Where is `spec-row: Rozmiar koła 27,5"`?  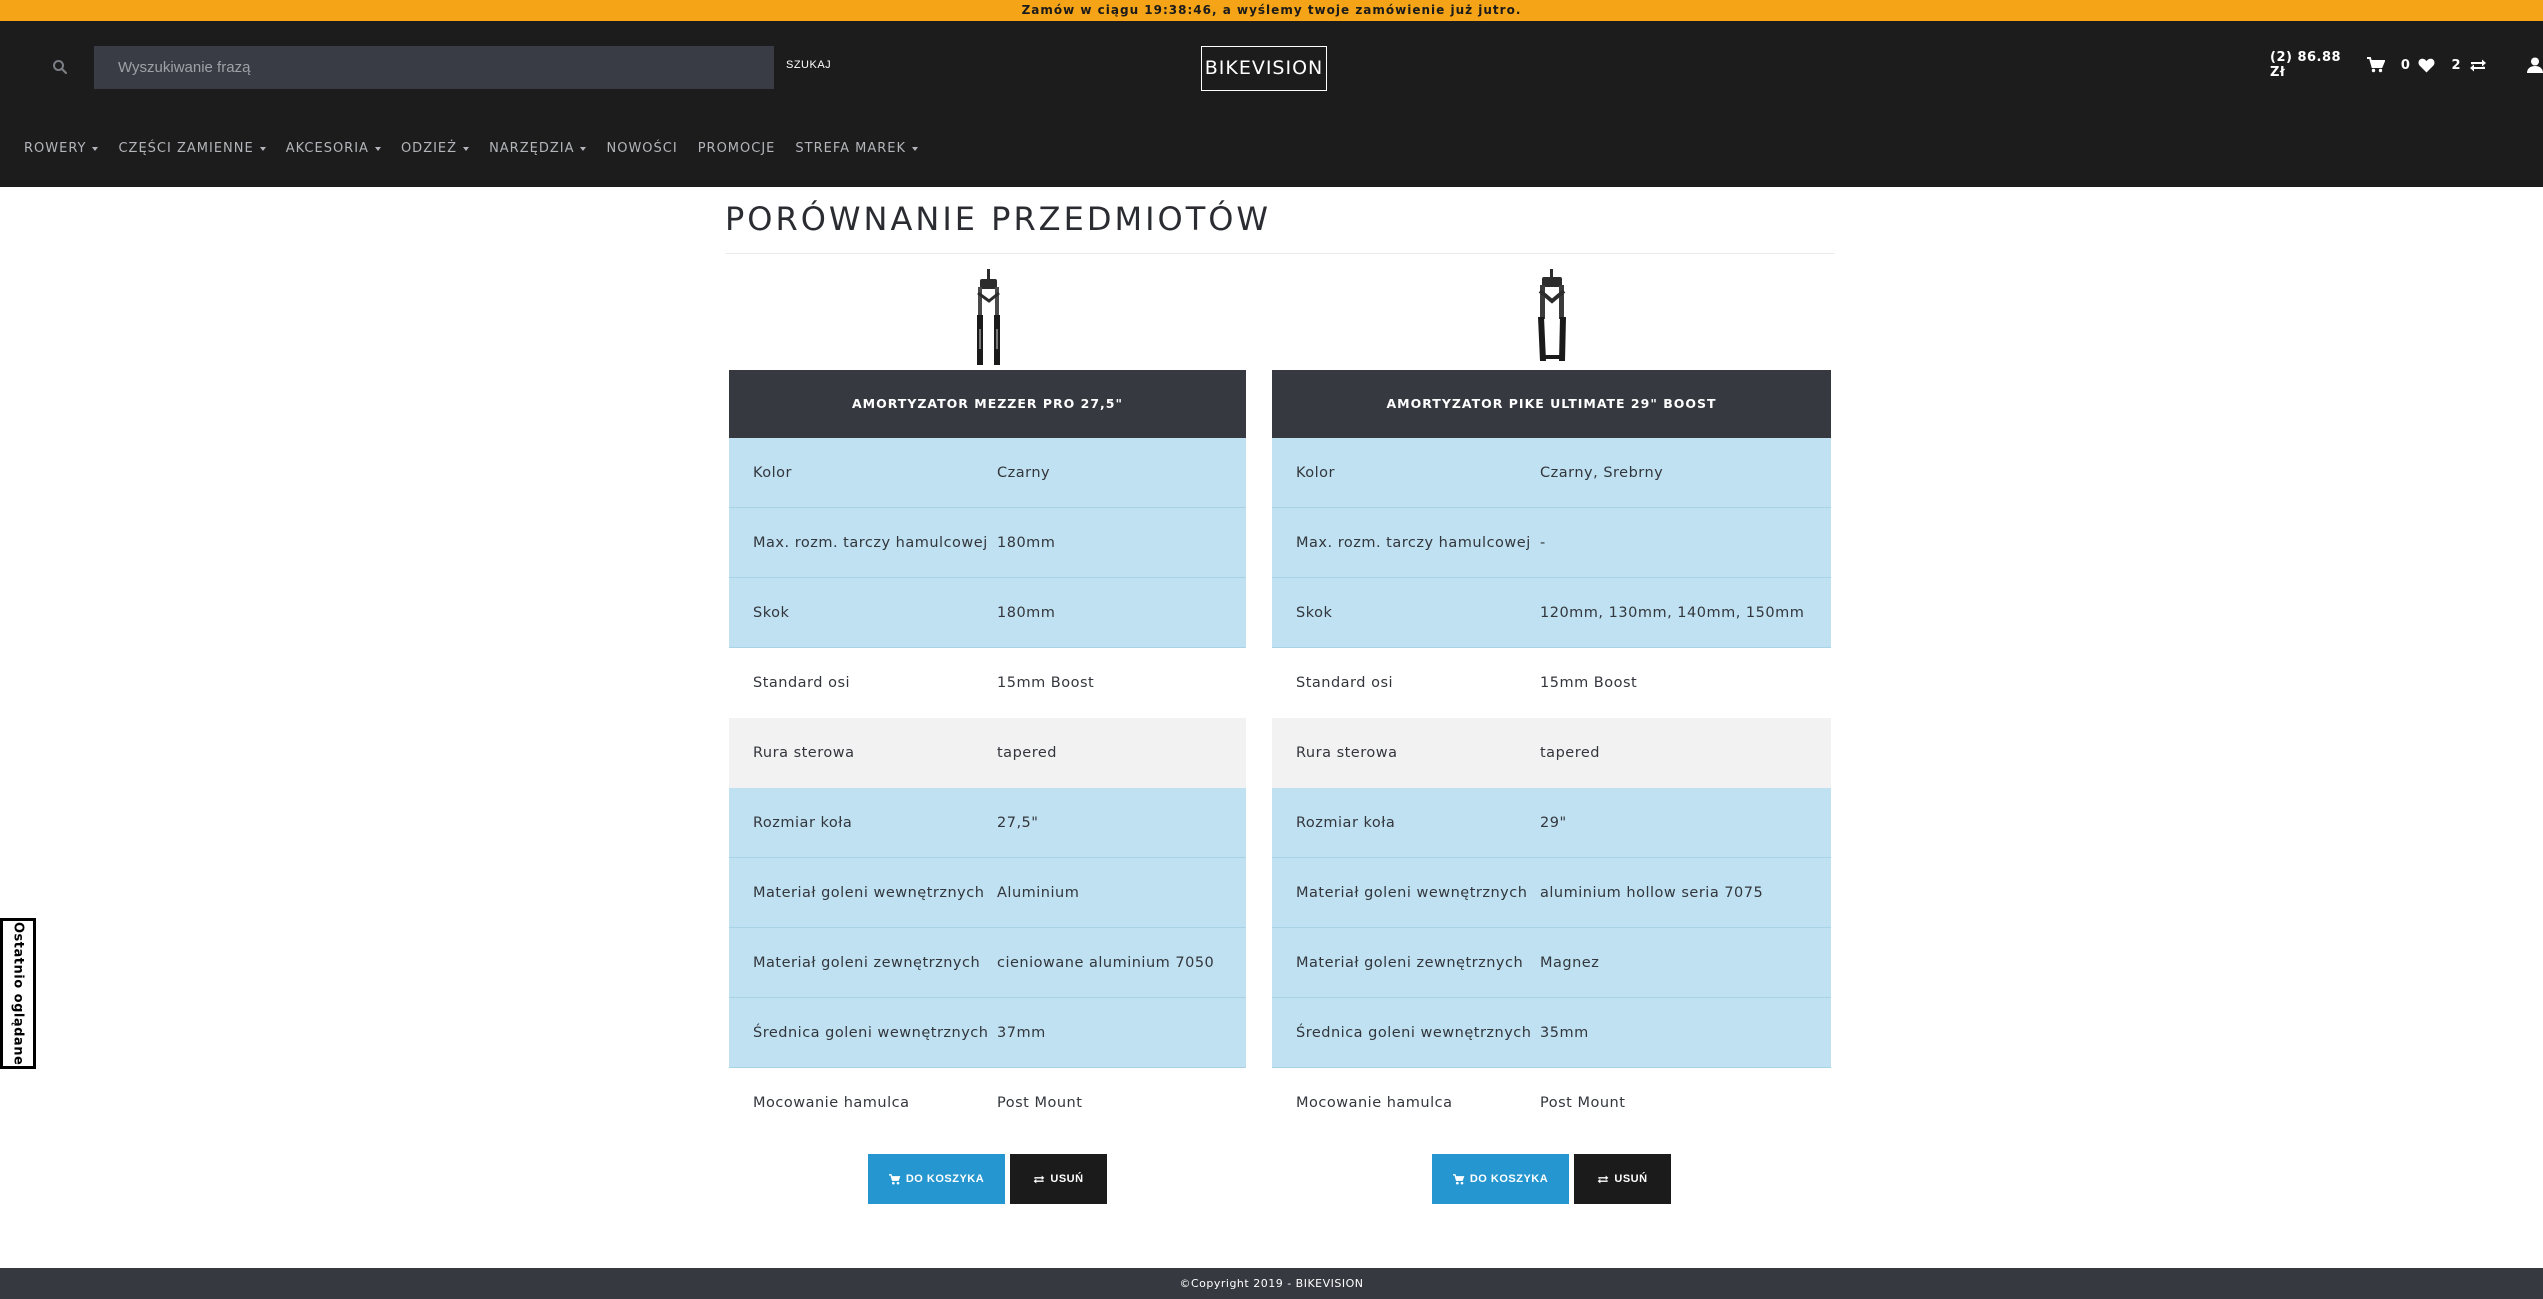
spec-row: Rozmiar koła 27,5" is located at coordinates (987, 823).